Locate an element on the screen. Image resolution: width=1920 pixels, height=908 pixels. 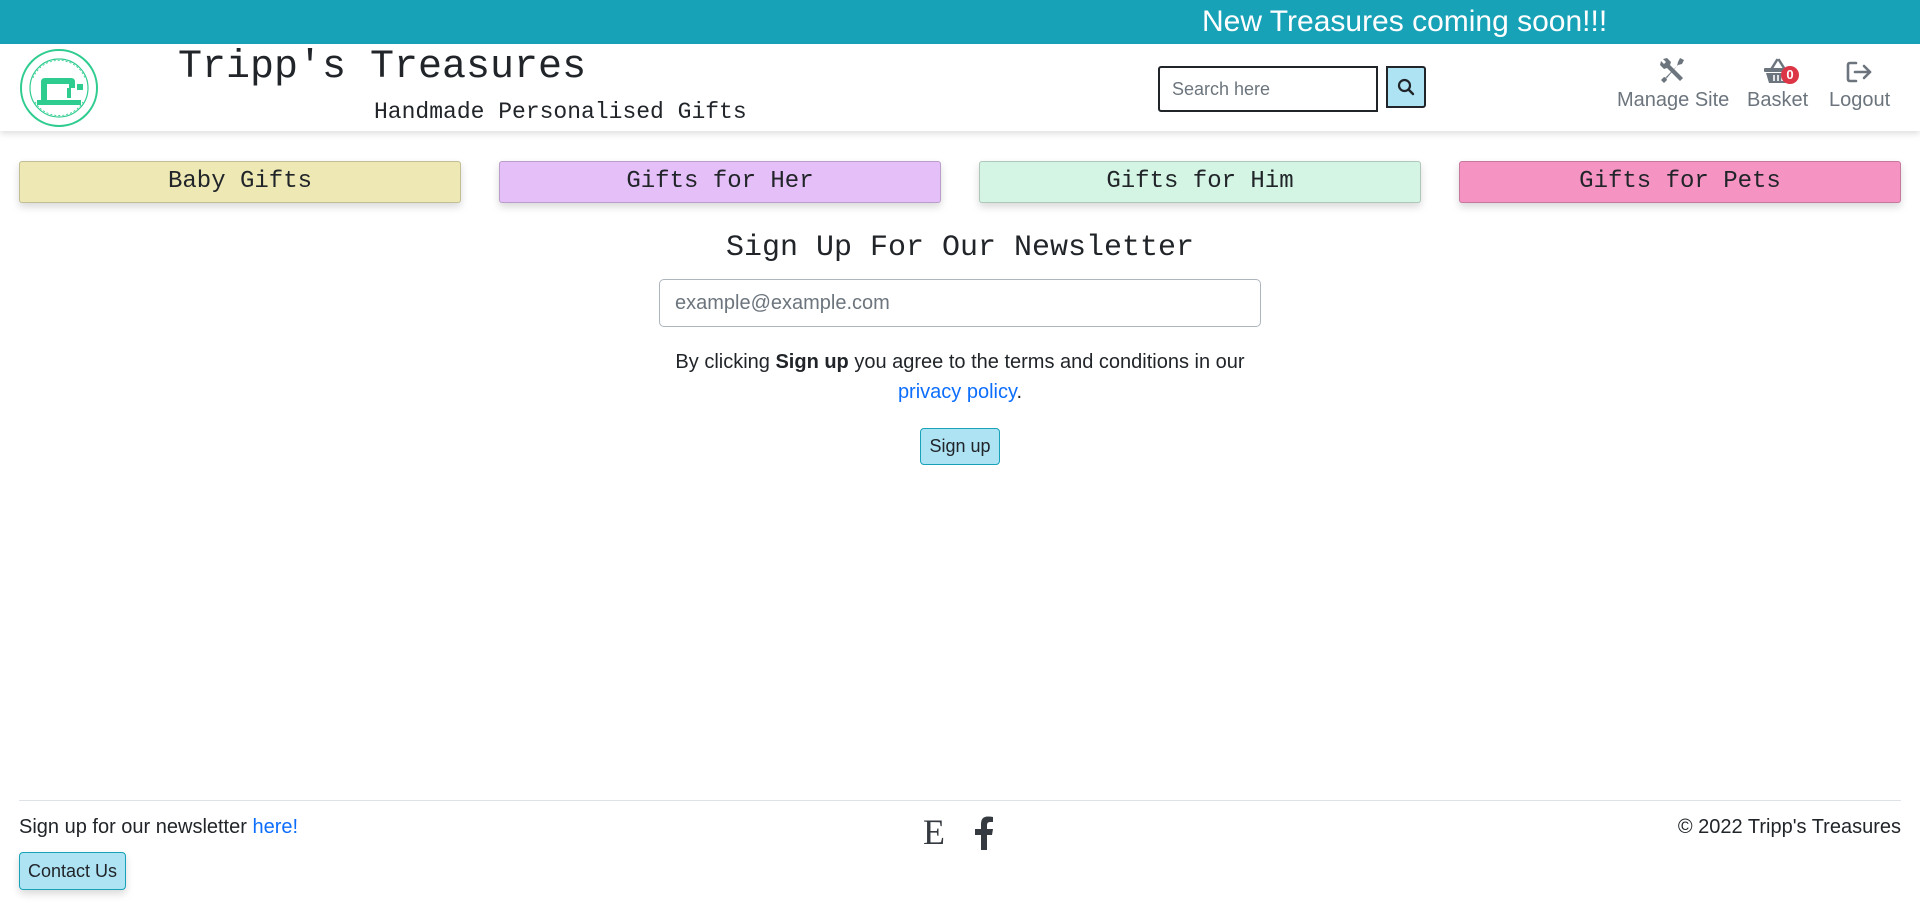
category-baby-gifts: Baby Gifts is located at coordinates (240, 182).